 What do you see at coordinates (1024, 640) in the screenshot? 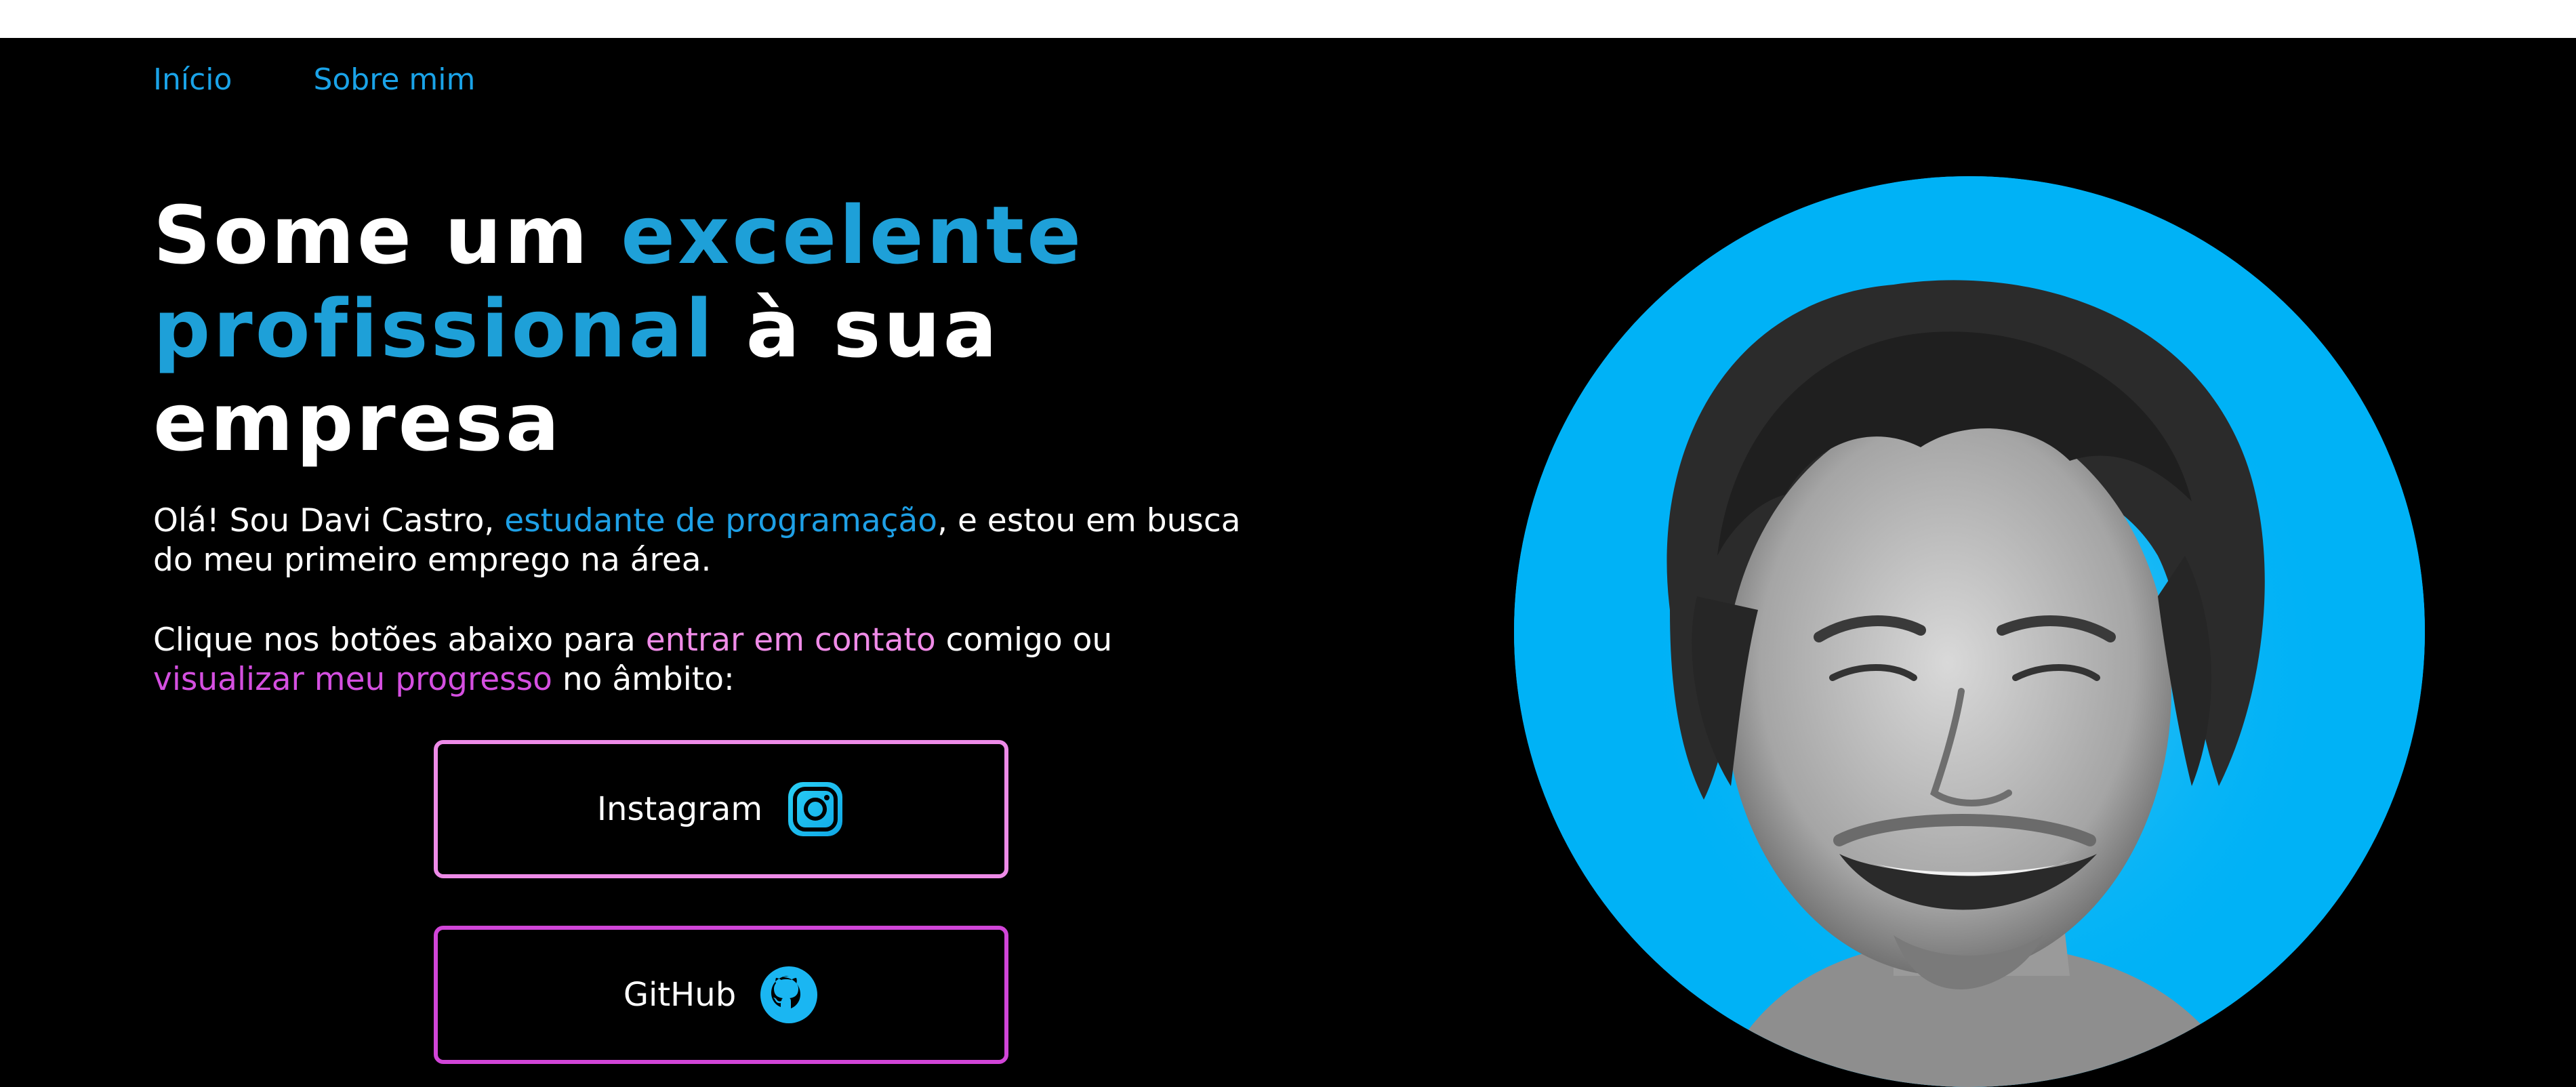
I see `cta-text-middle: comigo ou` at bounding box center [1024, 640].